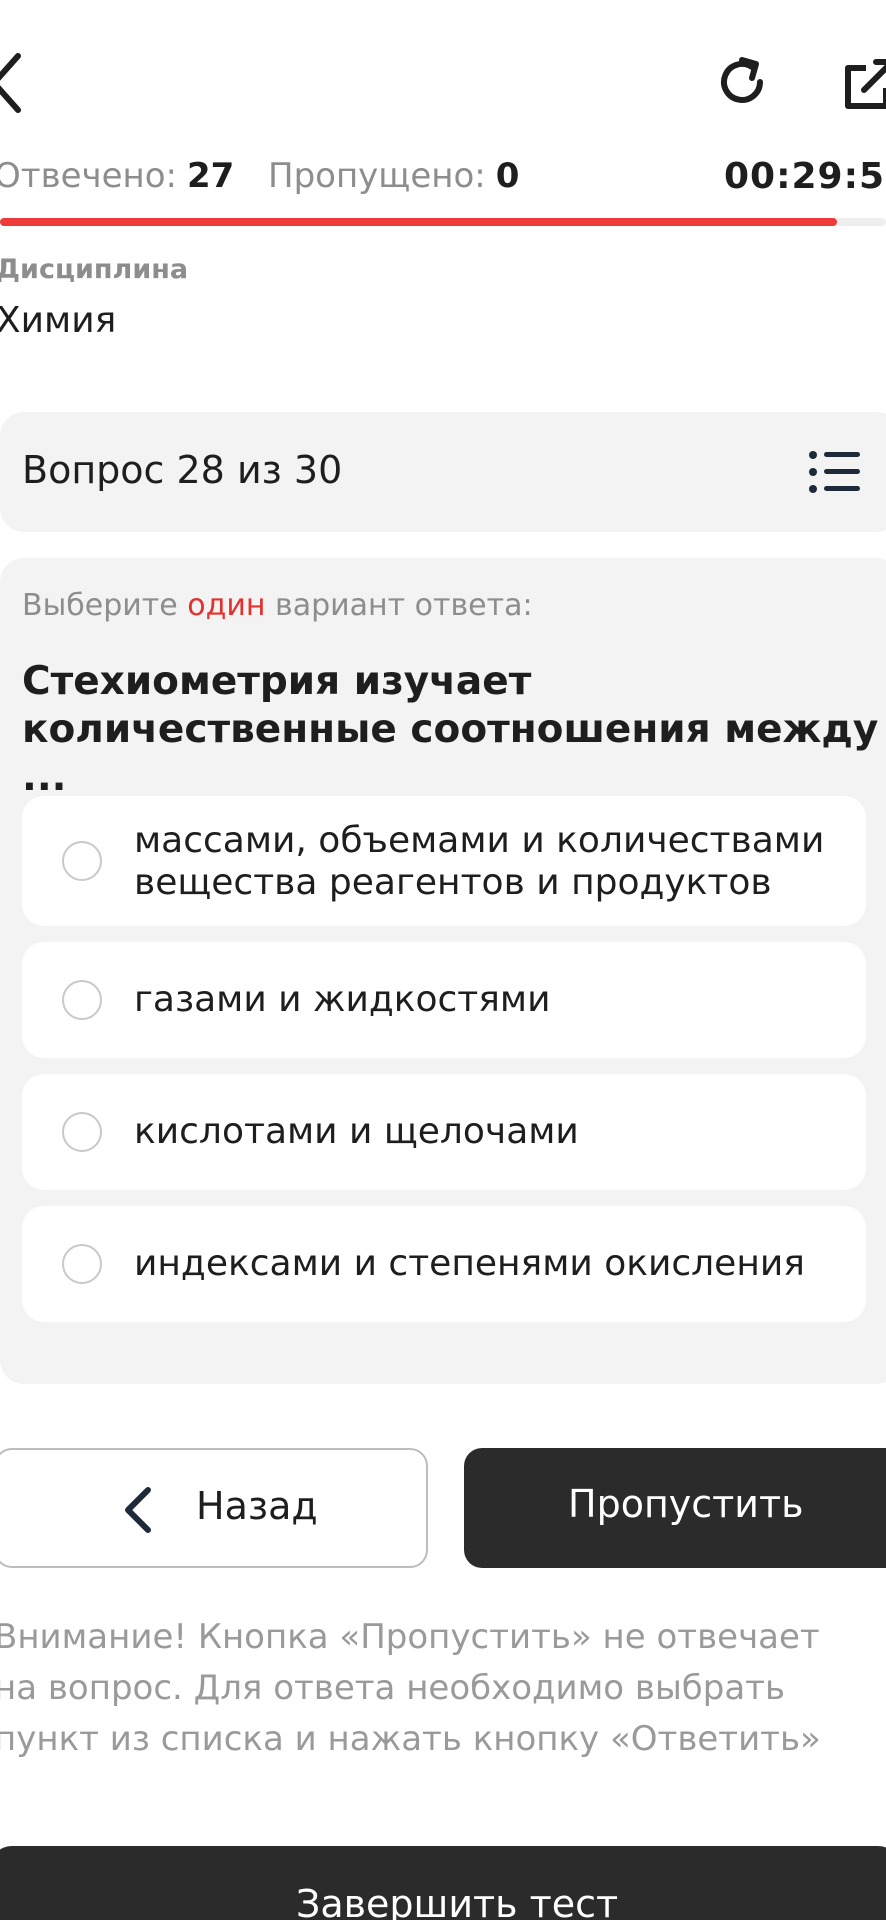 Image resolution: width=886 pixels, height=1920 pixels. I want to click on answered-stat: Отвечено: 27, so click(117, 176).